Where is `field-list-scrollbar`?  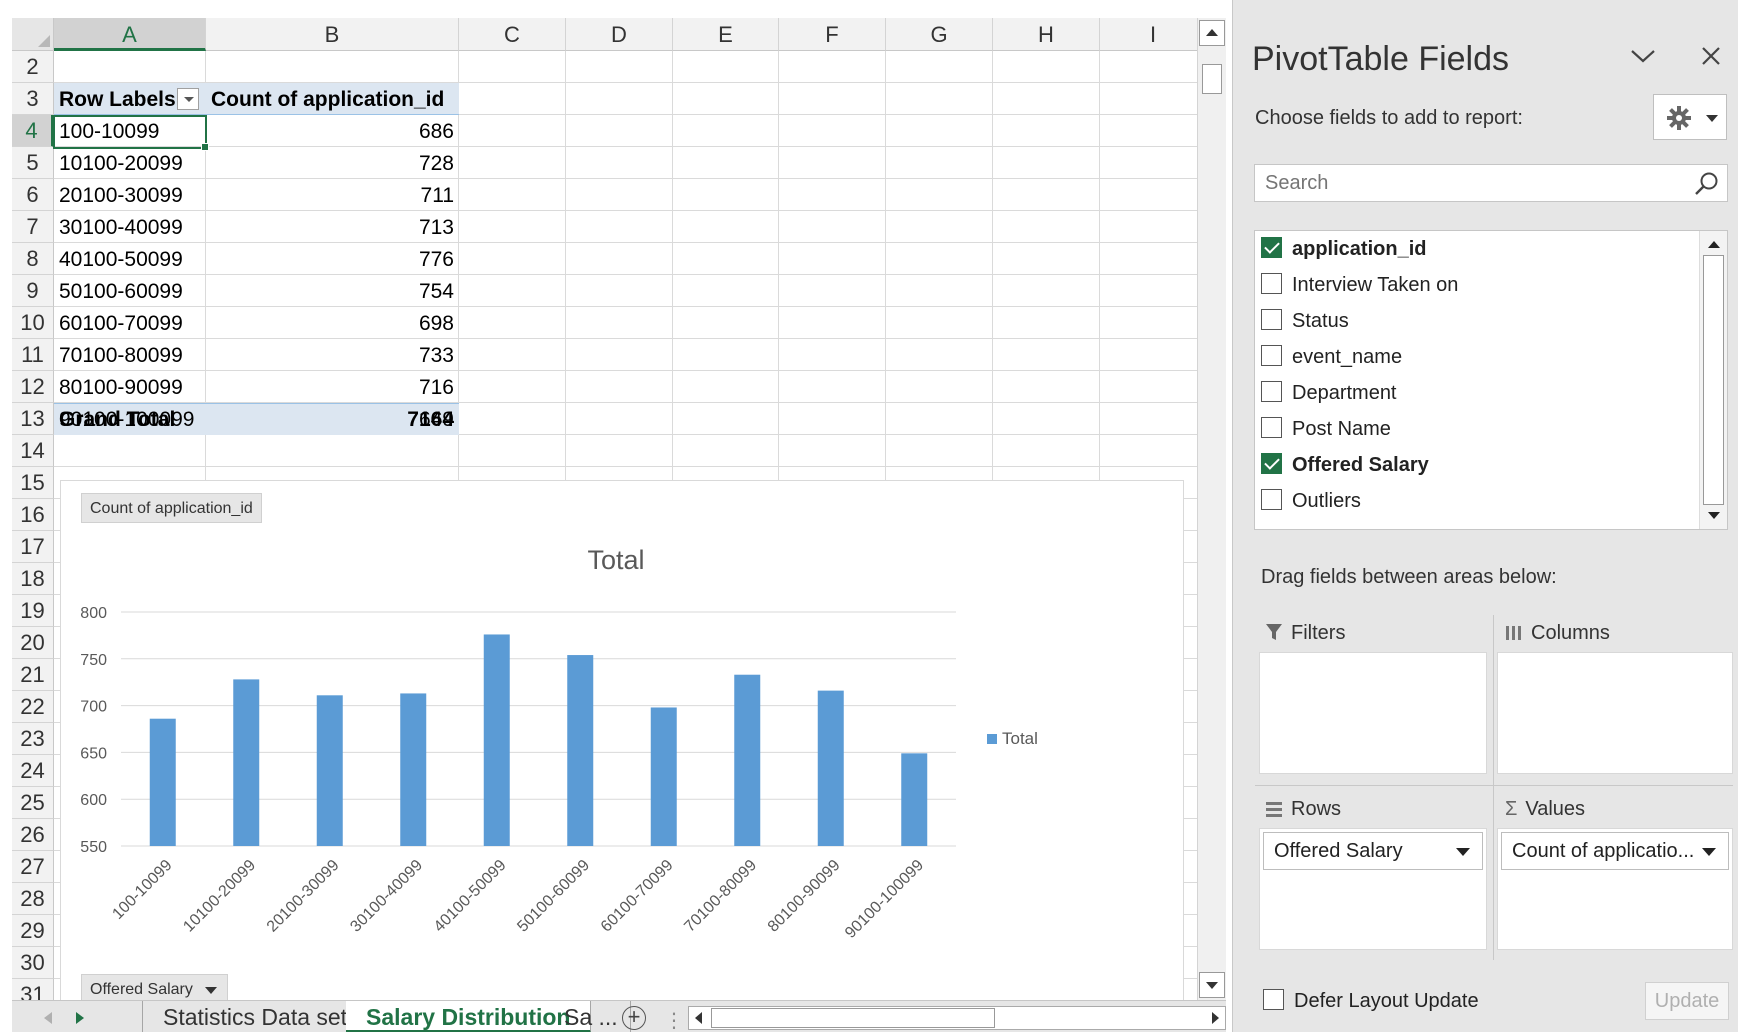 field-list-scrollbar is located at coordinates (1713, 380).